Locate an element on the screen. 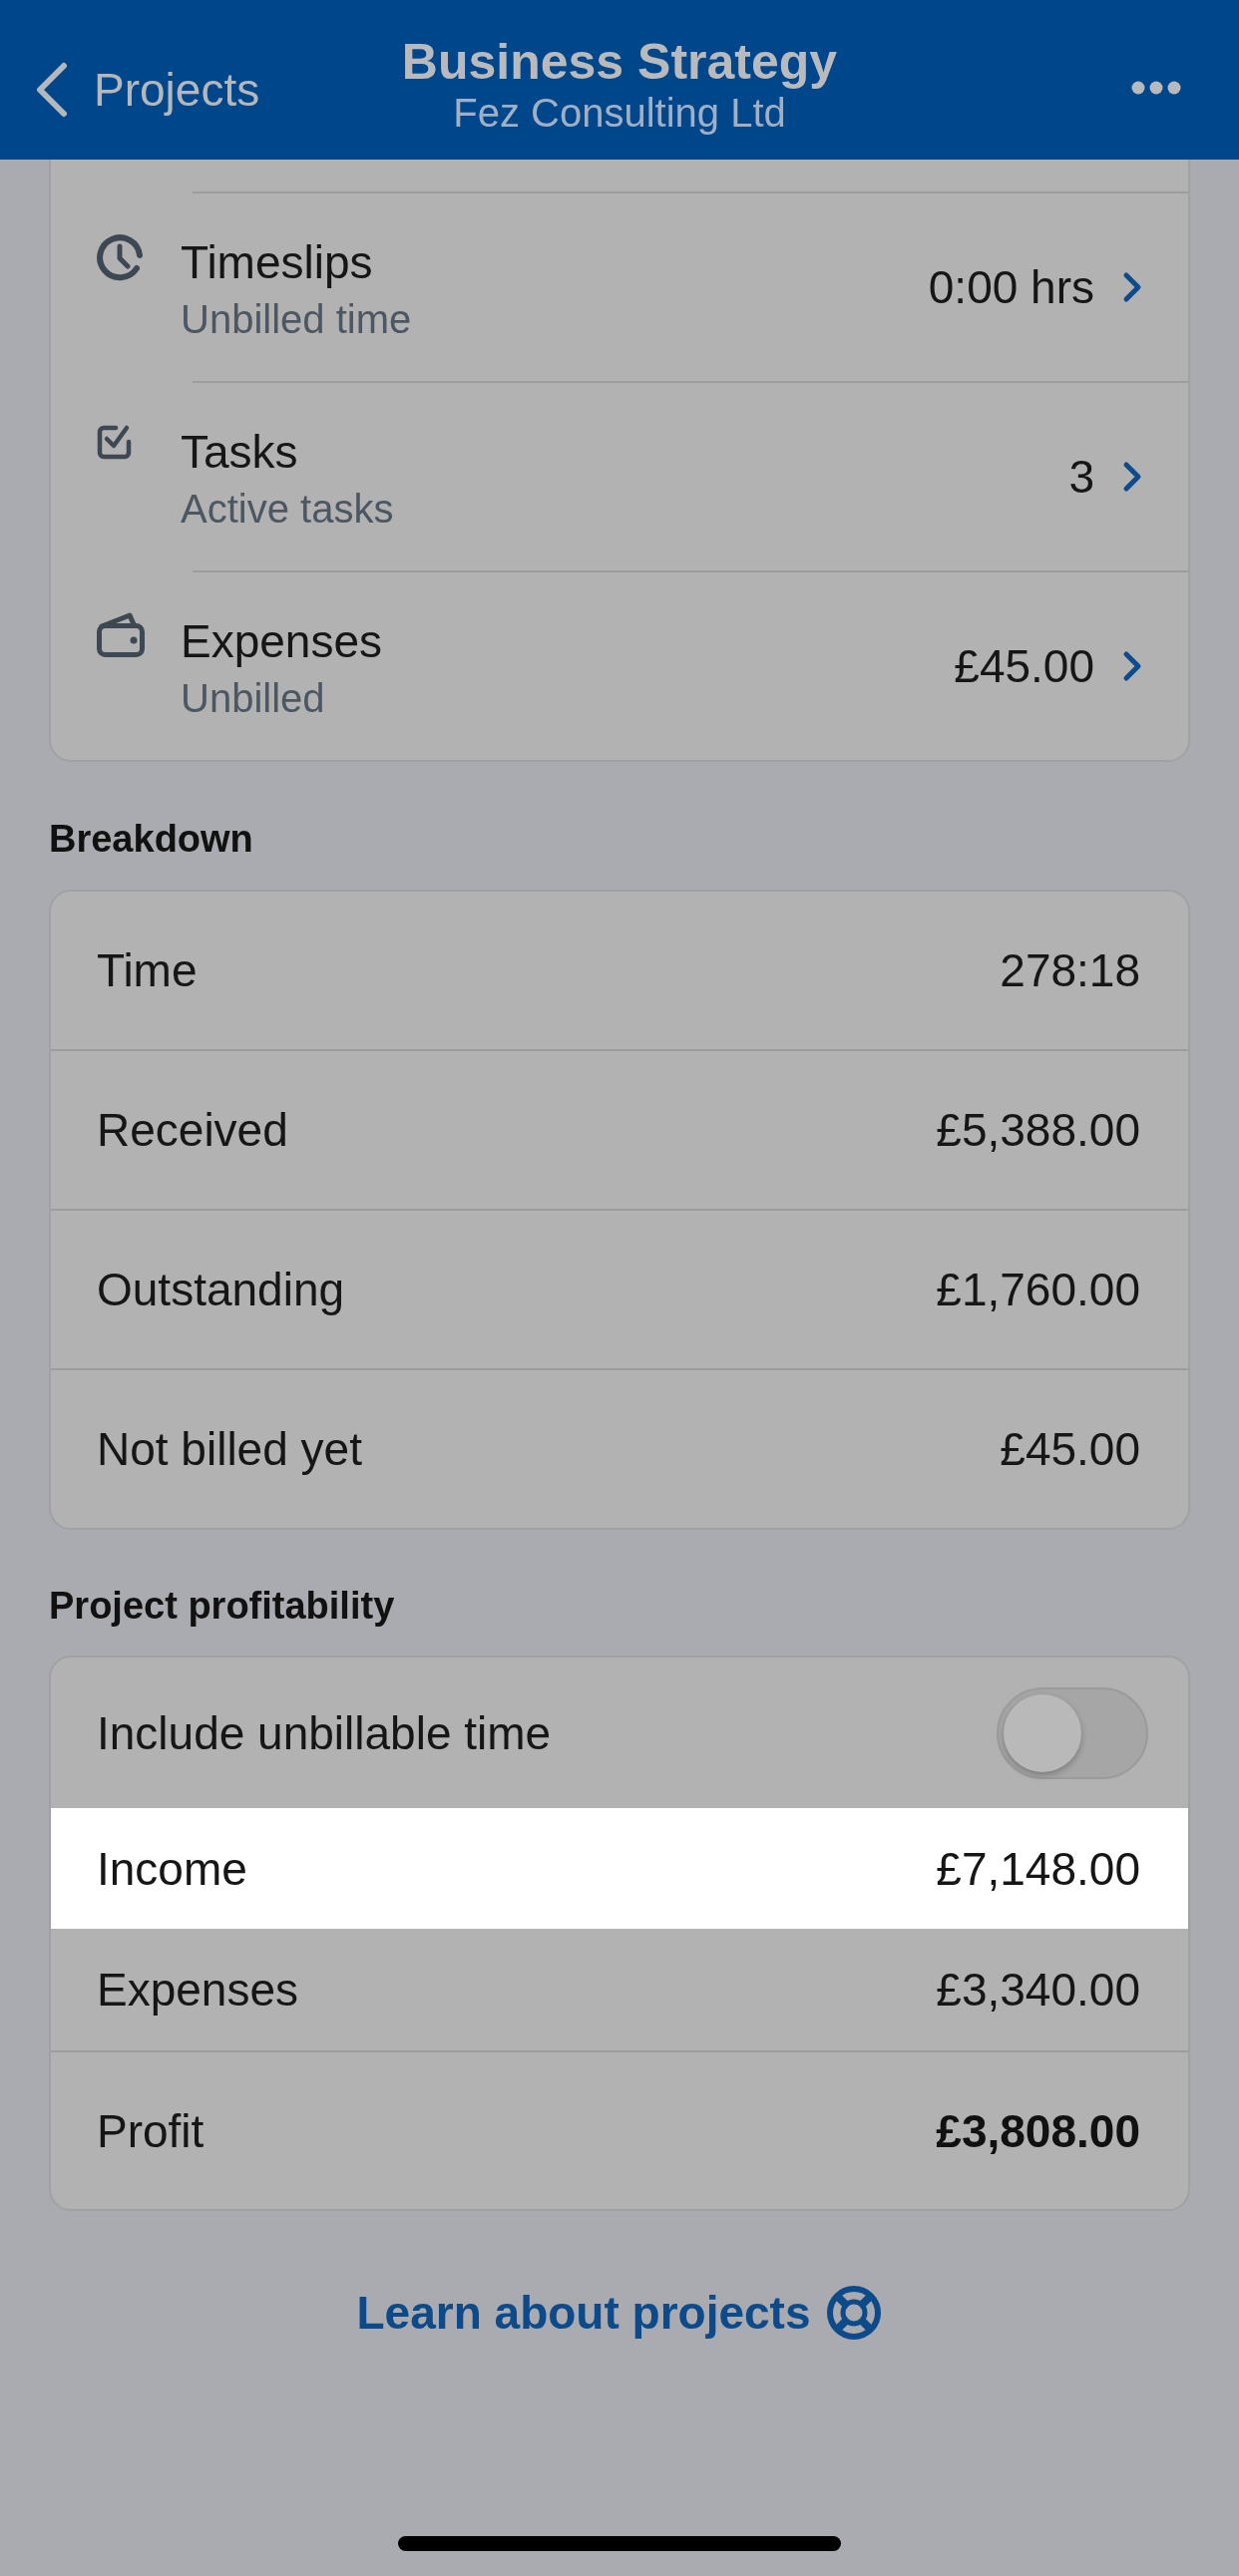  row-title: Timeslips is located at coordinates (277, 262).